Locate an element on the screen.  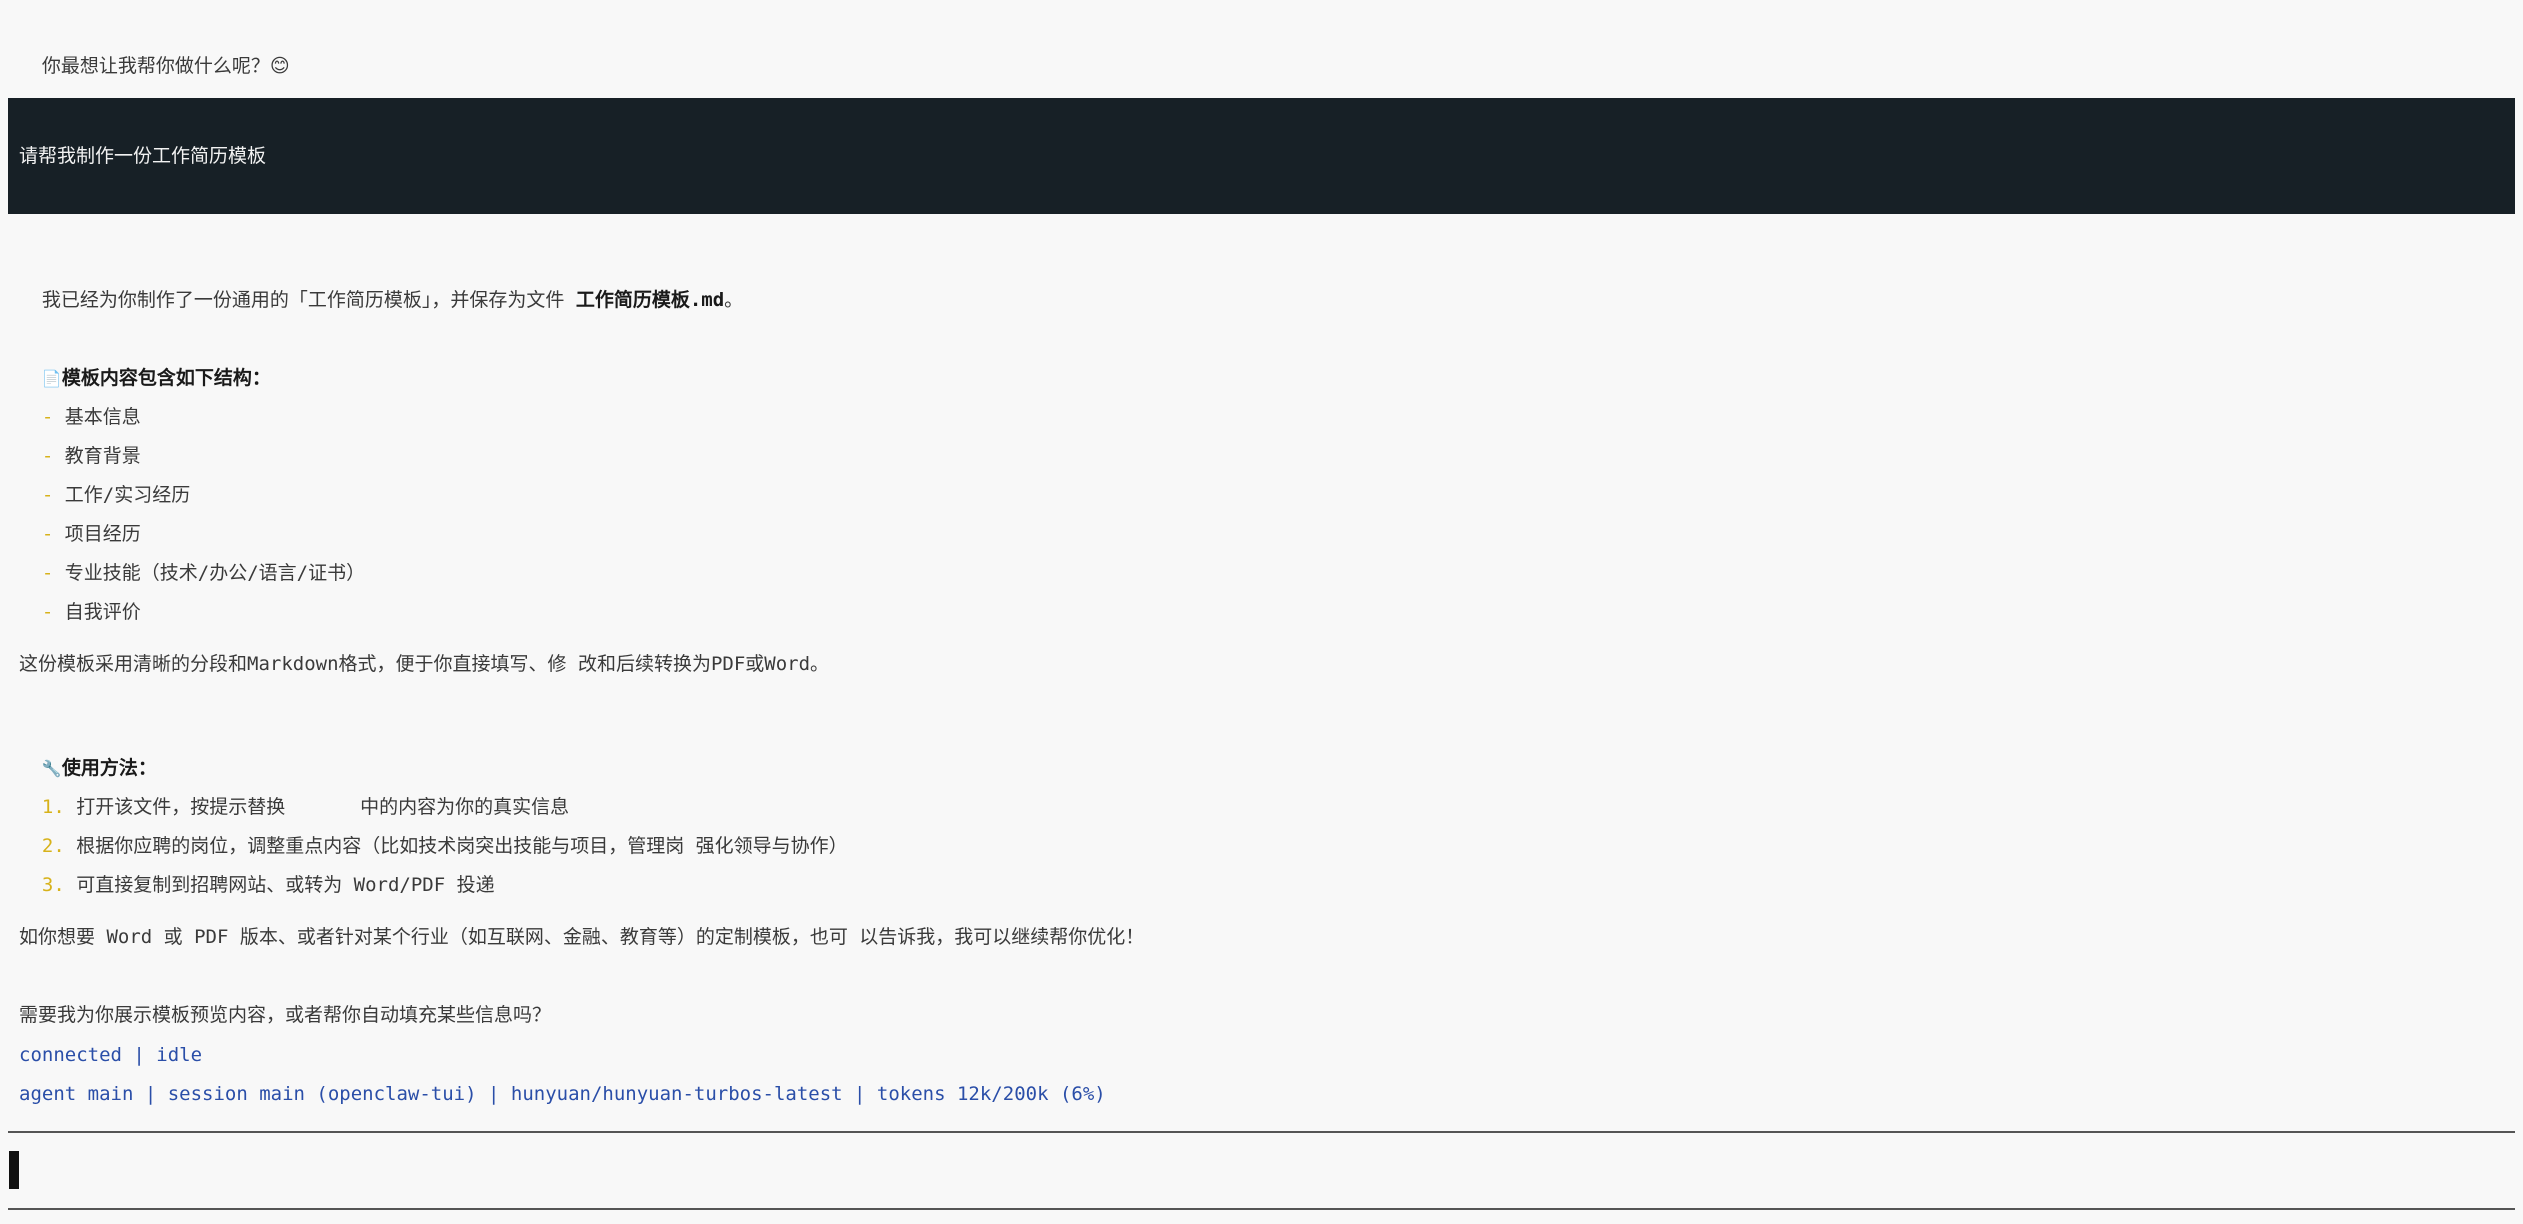
user-message-block: 请帮我制作一份工作简历模板 is located at coordinates (1261, 156).